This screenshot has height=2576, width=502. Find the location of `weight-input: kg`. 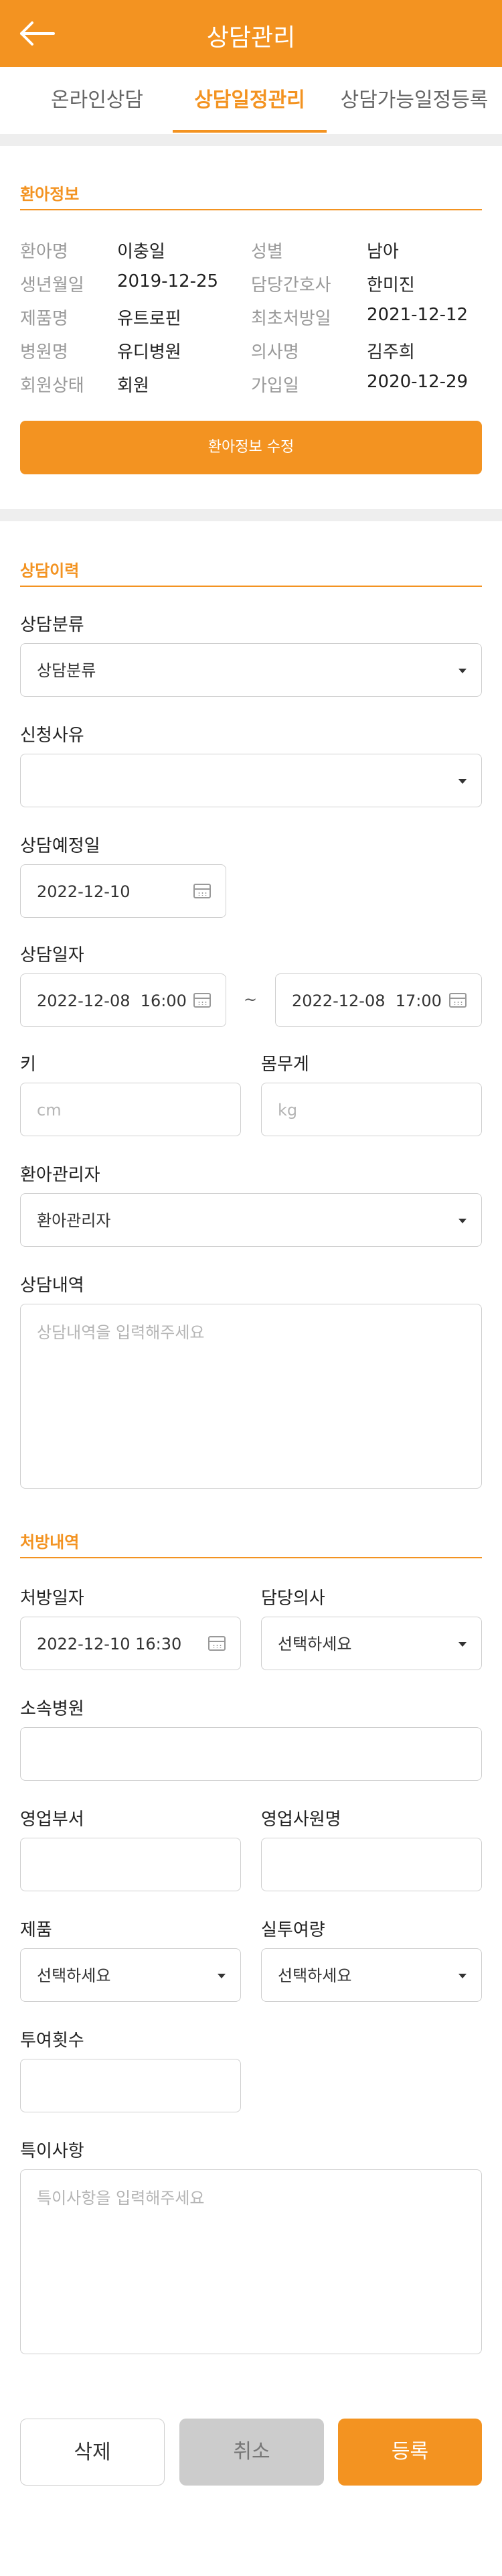

weight-input: kg is located at coordinates (371, 1109).